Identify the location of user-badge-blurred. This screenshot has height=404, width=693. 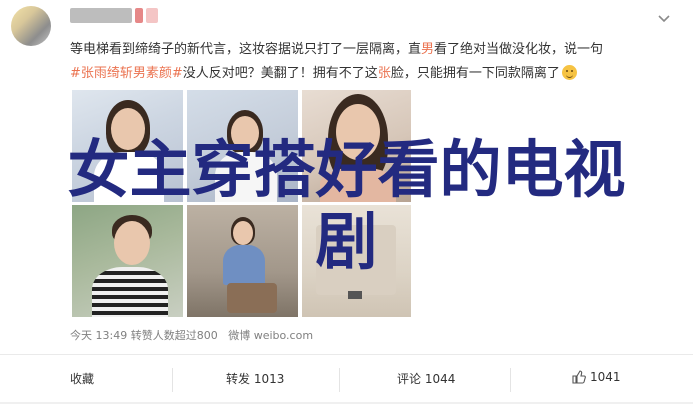
(139, 15).